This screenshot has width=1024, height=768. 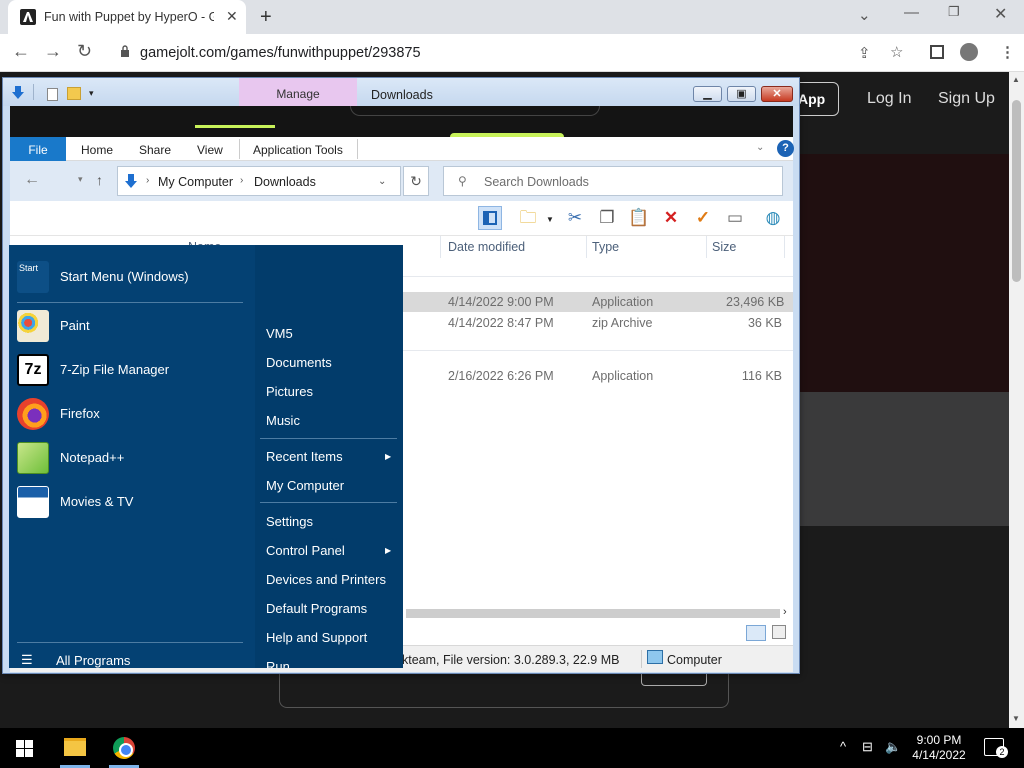 What do you see at coordinates (305, 485) in the screenshot?
I see `start-menu-my-computer: My Computer` at bounding box center [305, 485].